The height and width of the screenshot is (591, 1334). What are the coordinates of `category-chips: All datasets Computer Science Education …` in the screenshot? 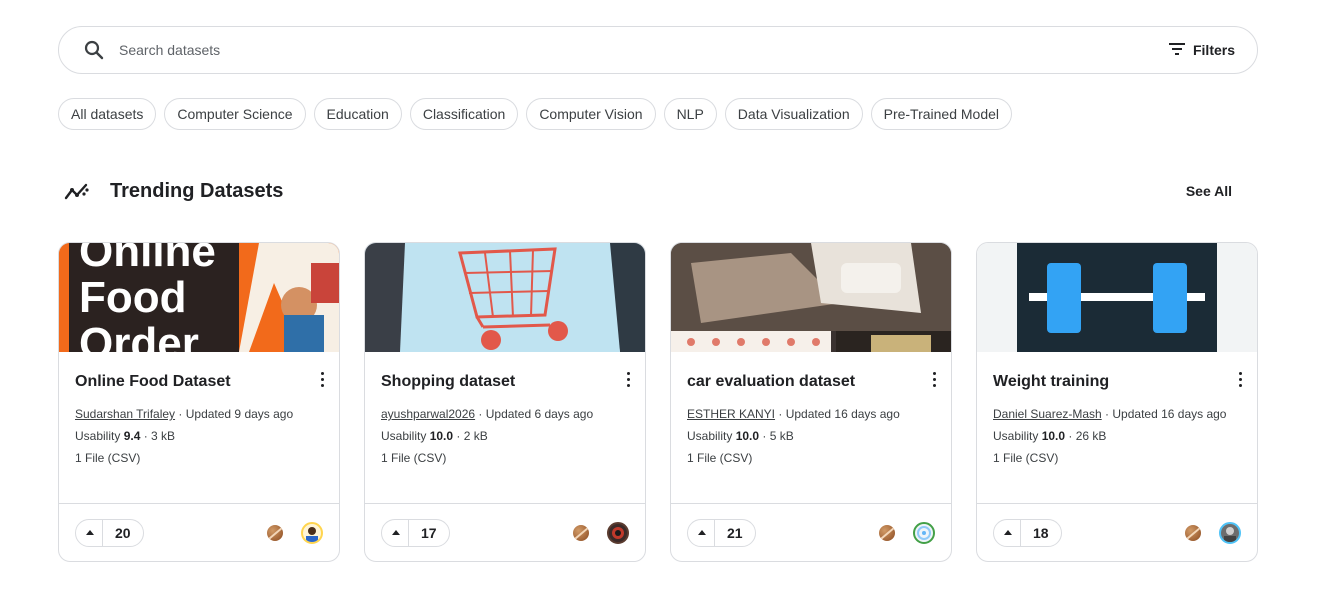 It's located at (535, 114).